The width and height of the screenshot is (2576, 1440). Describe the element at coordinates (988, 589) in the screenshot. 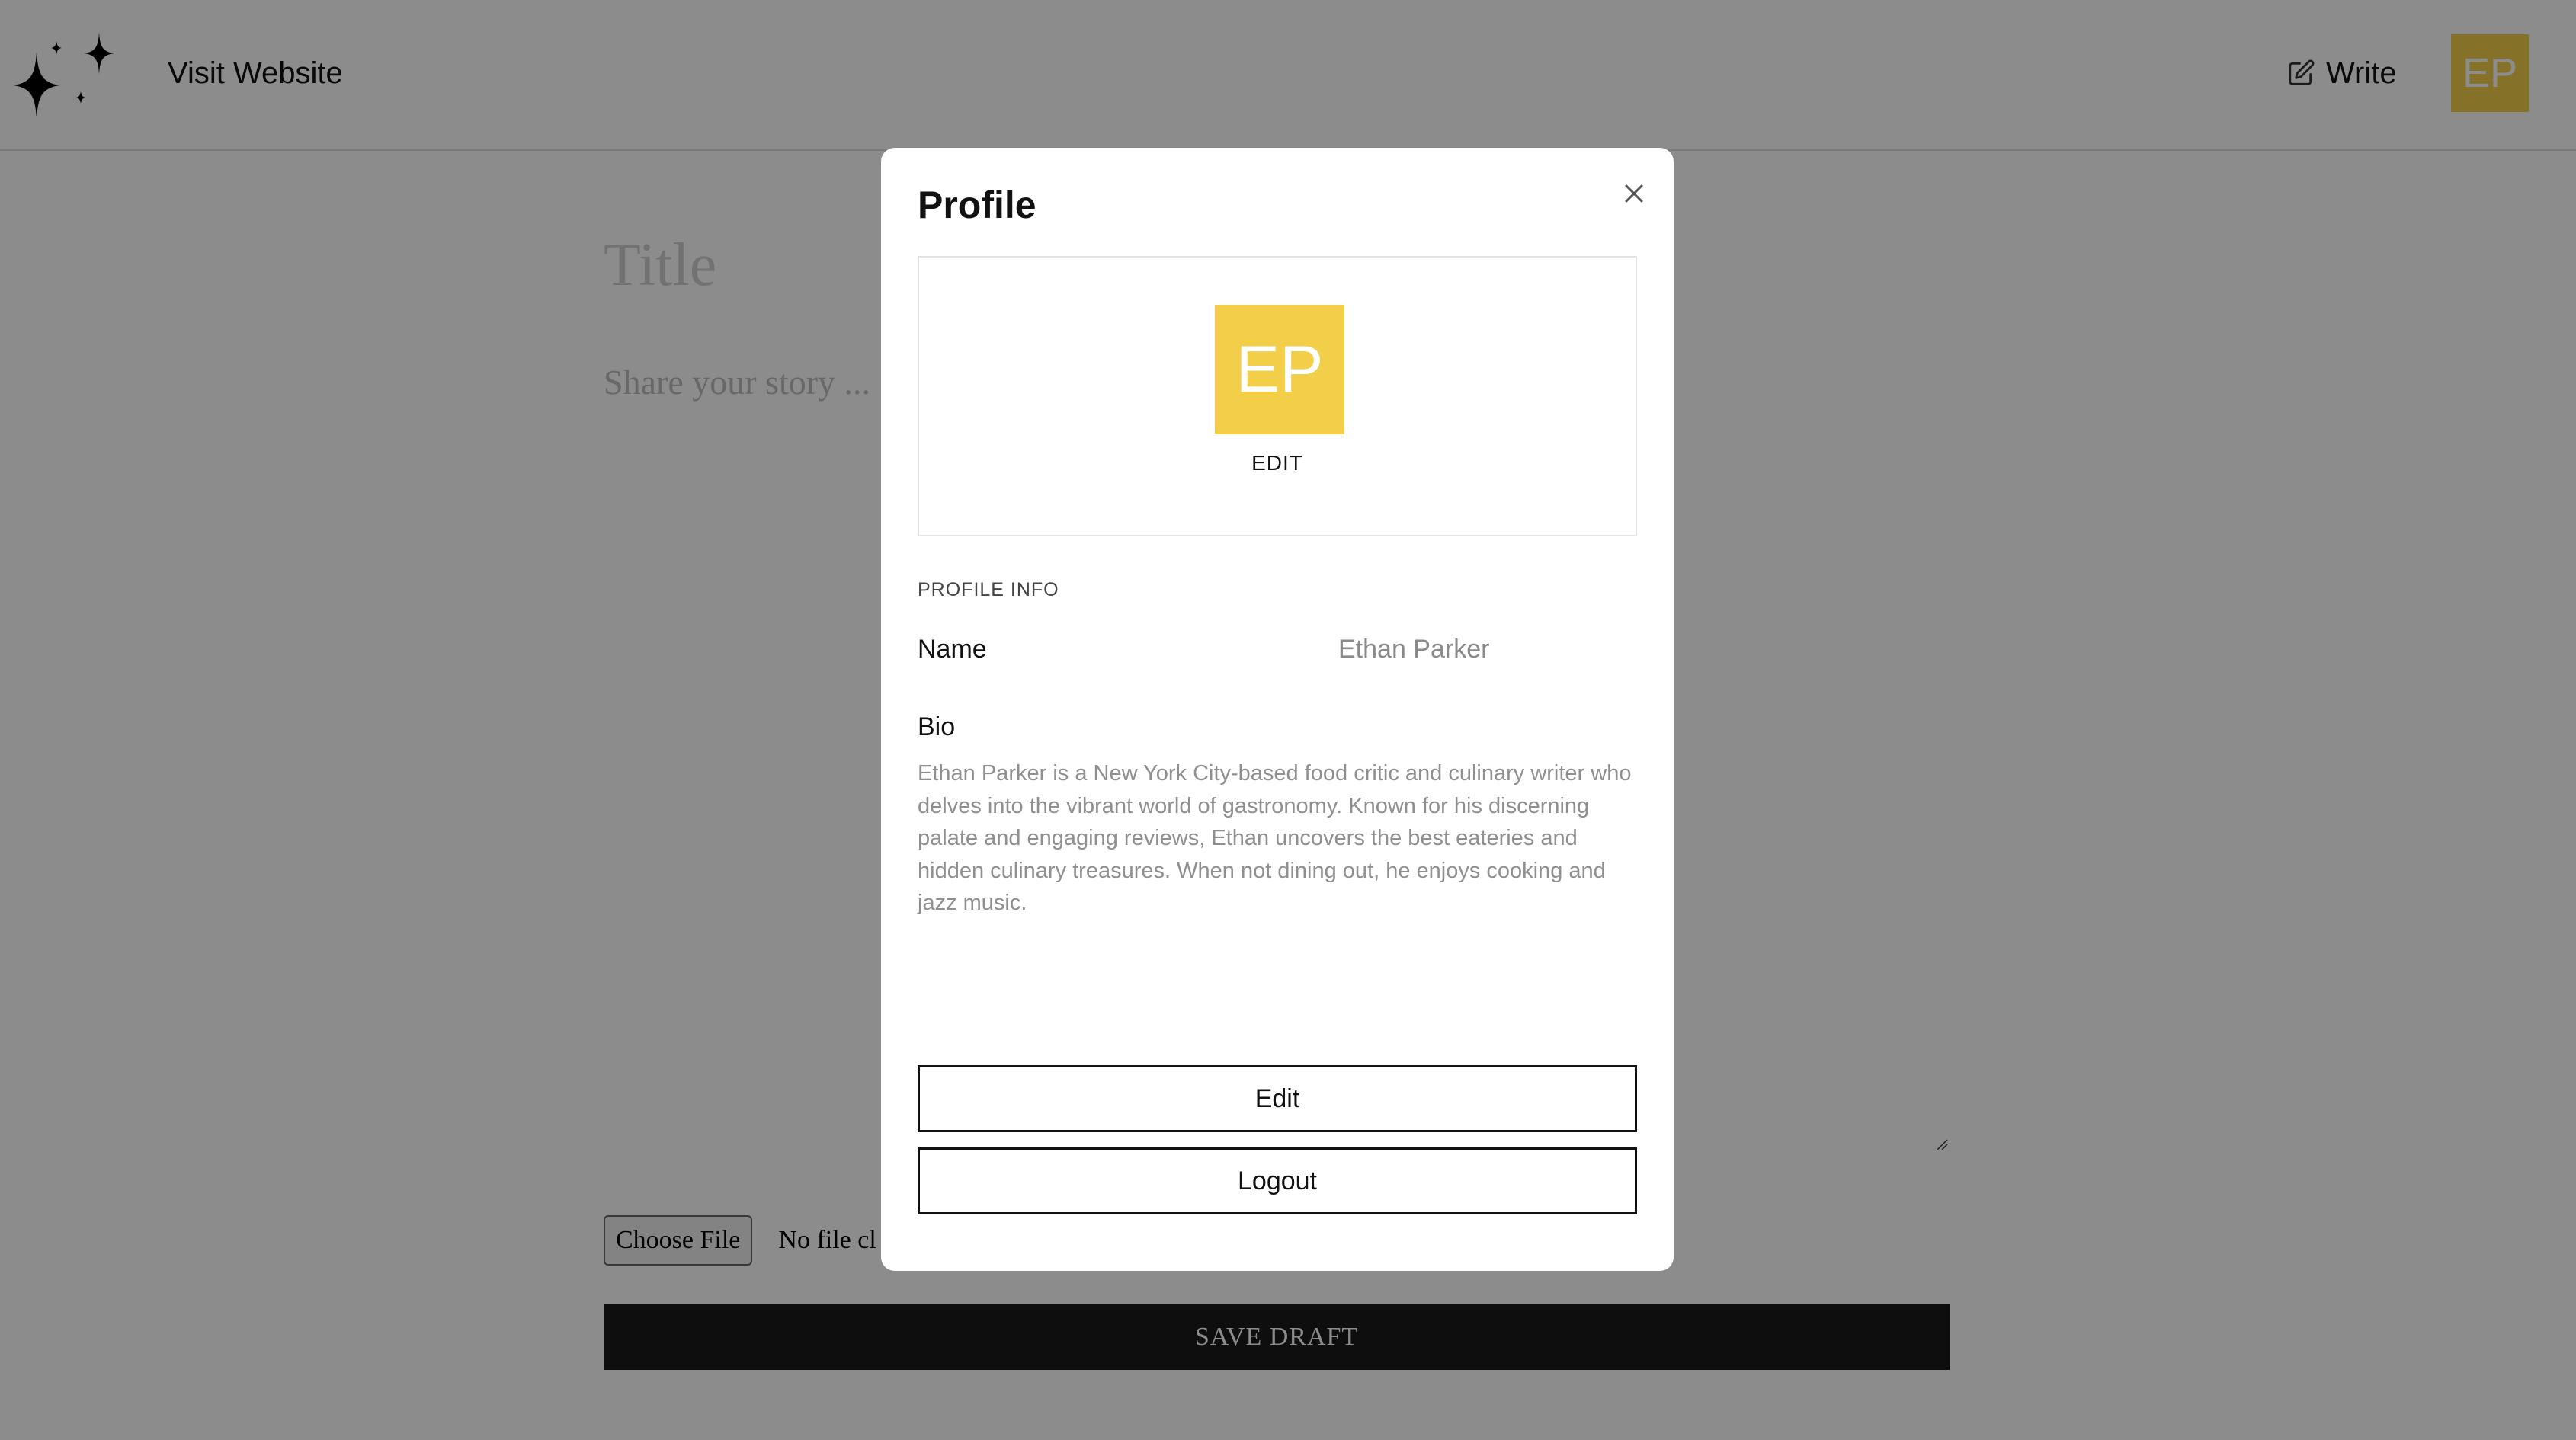

I see `profile-info-heading: PROFILE INFO` at that location.